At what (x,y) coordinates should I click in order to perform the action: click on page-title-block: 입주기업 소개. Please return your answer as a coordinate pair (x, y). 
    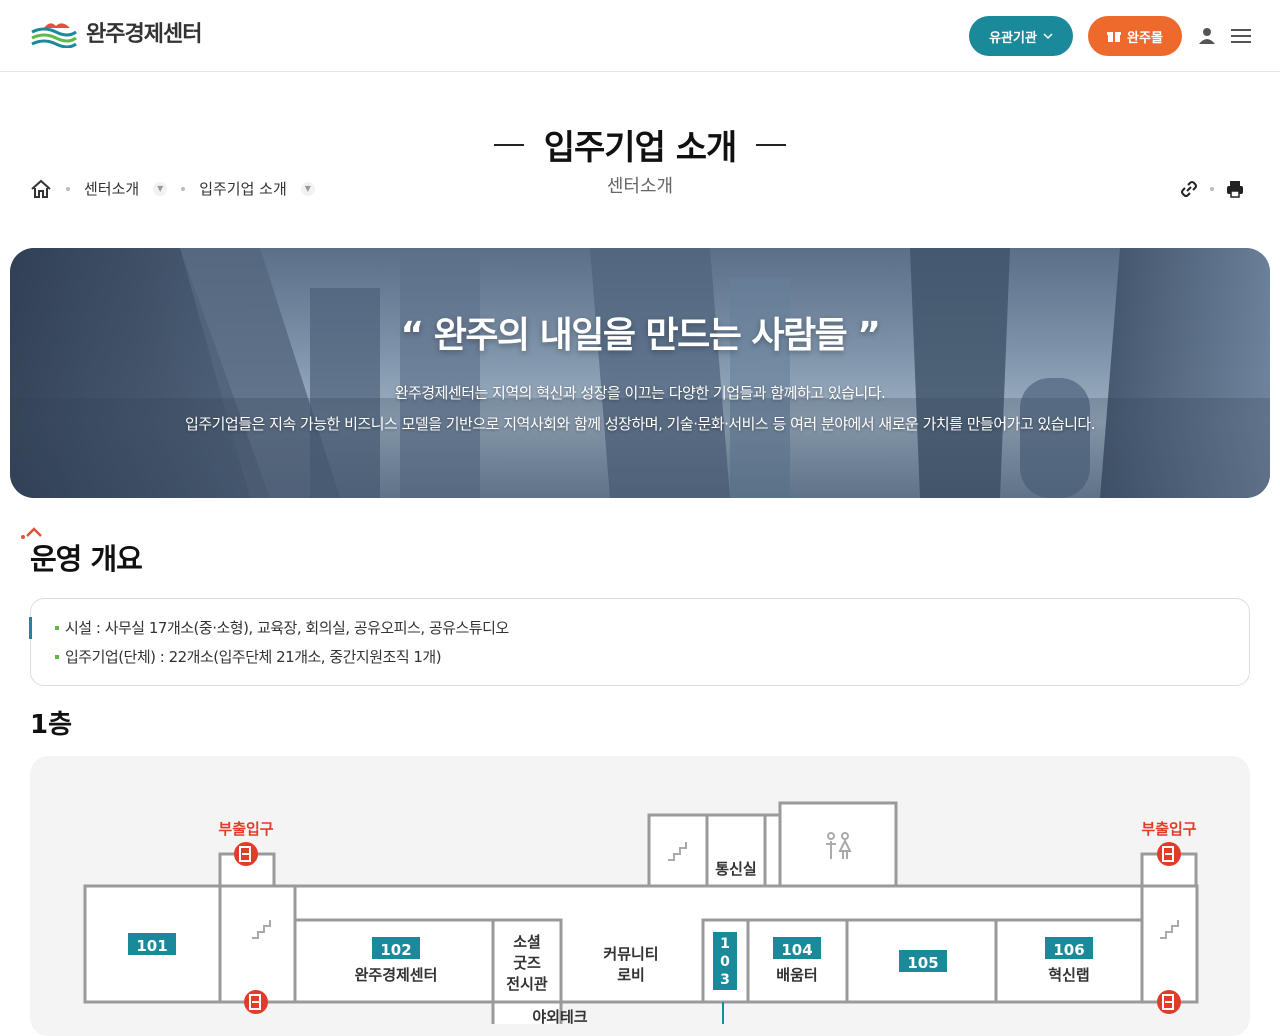
    Looking at the image, I should click on (640, 144).